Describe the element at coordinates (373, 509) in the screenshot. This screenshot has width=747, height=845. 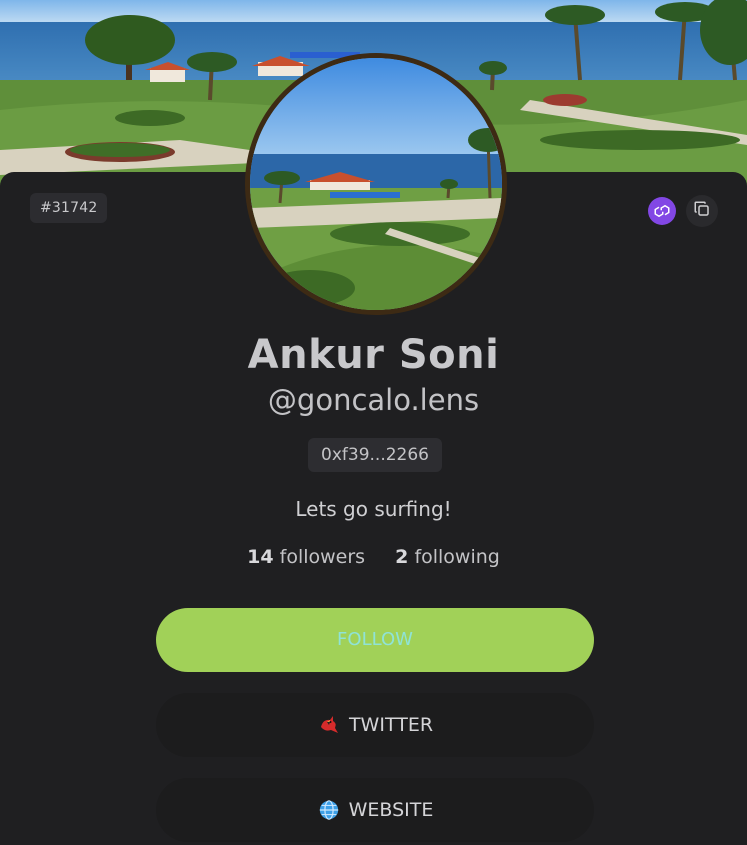
I see `profile-bio: Lets go surfing!` at that location.